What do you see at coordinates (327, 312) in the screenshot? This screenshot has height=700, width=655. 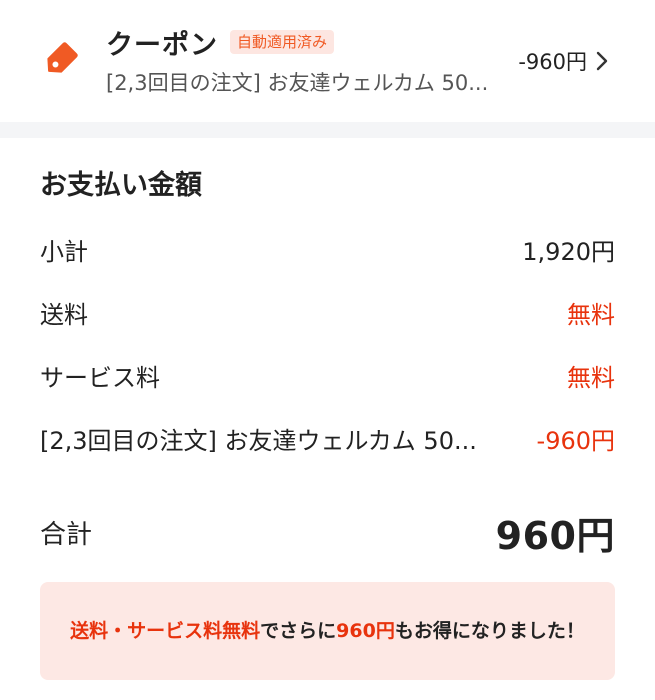 I see `shipping-row: 送料 無料` at bounding box center [327, 312].